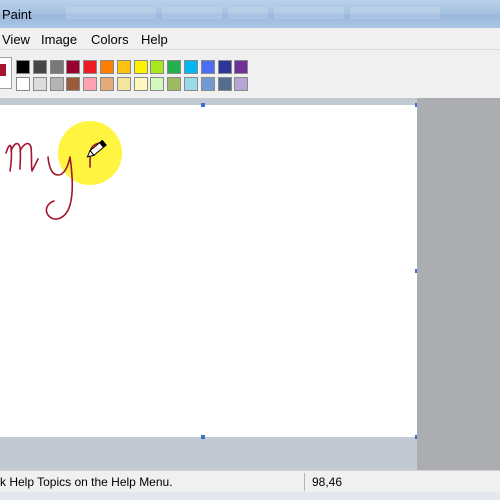 Image resolution: width=500 pixels, height=500 pixels. Describe the element at coordinates (304, 482) in the screenshot. I see `status-divider` at that location.